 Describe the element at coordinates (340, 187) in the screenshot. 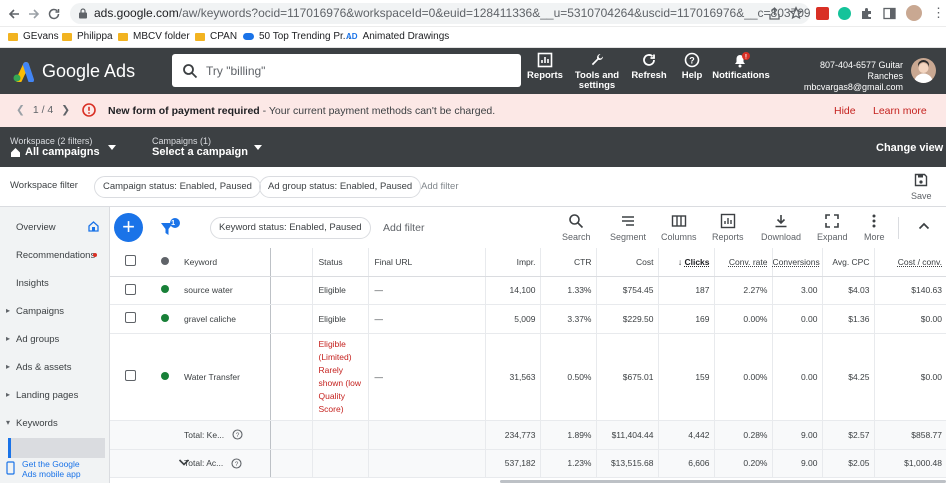

I see `adgroup-status-chip: Ad group status: Enabled, Paused` at that location.